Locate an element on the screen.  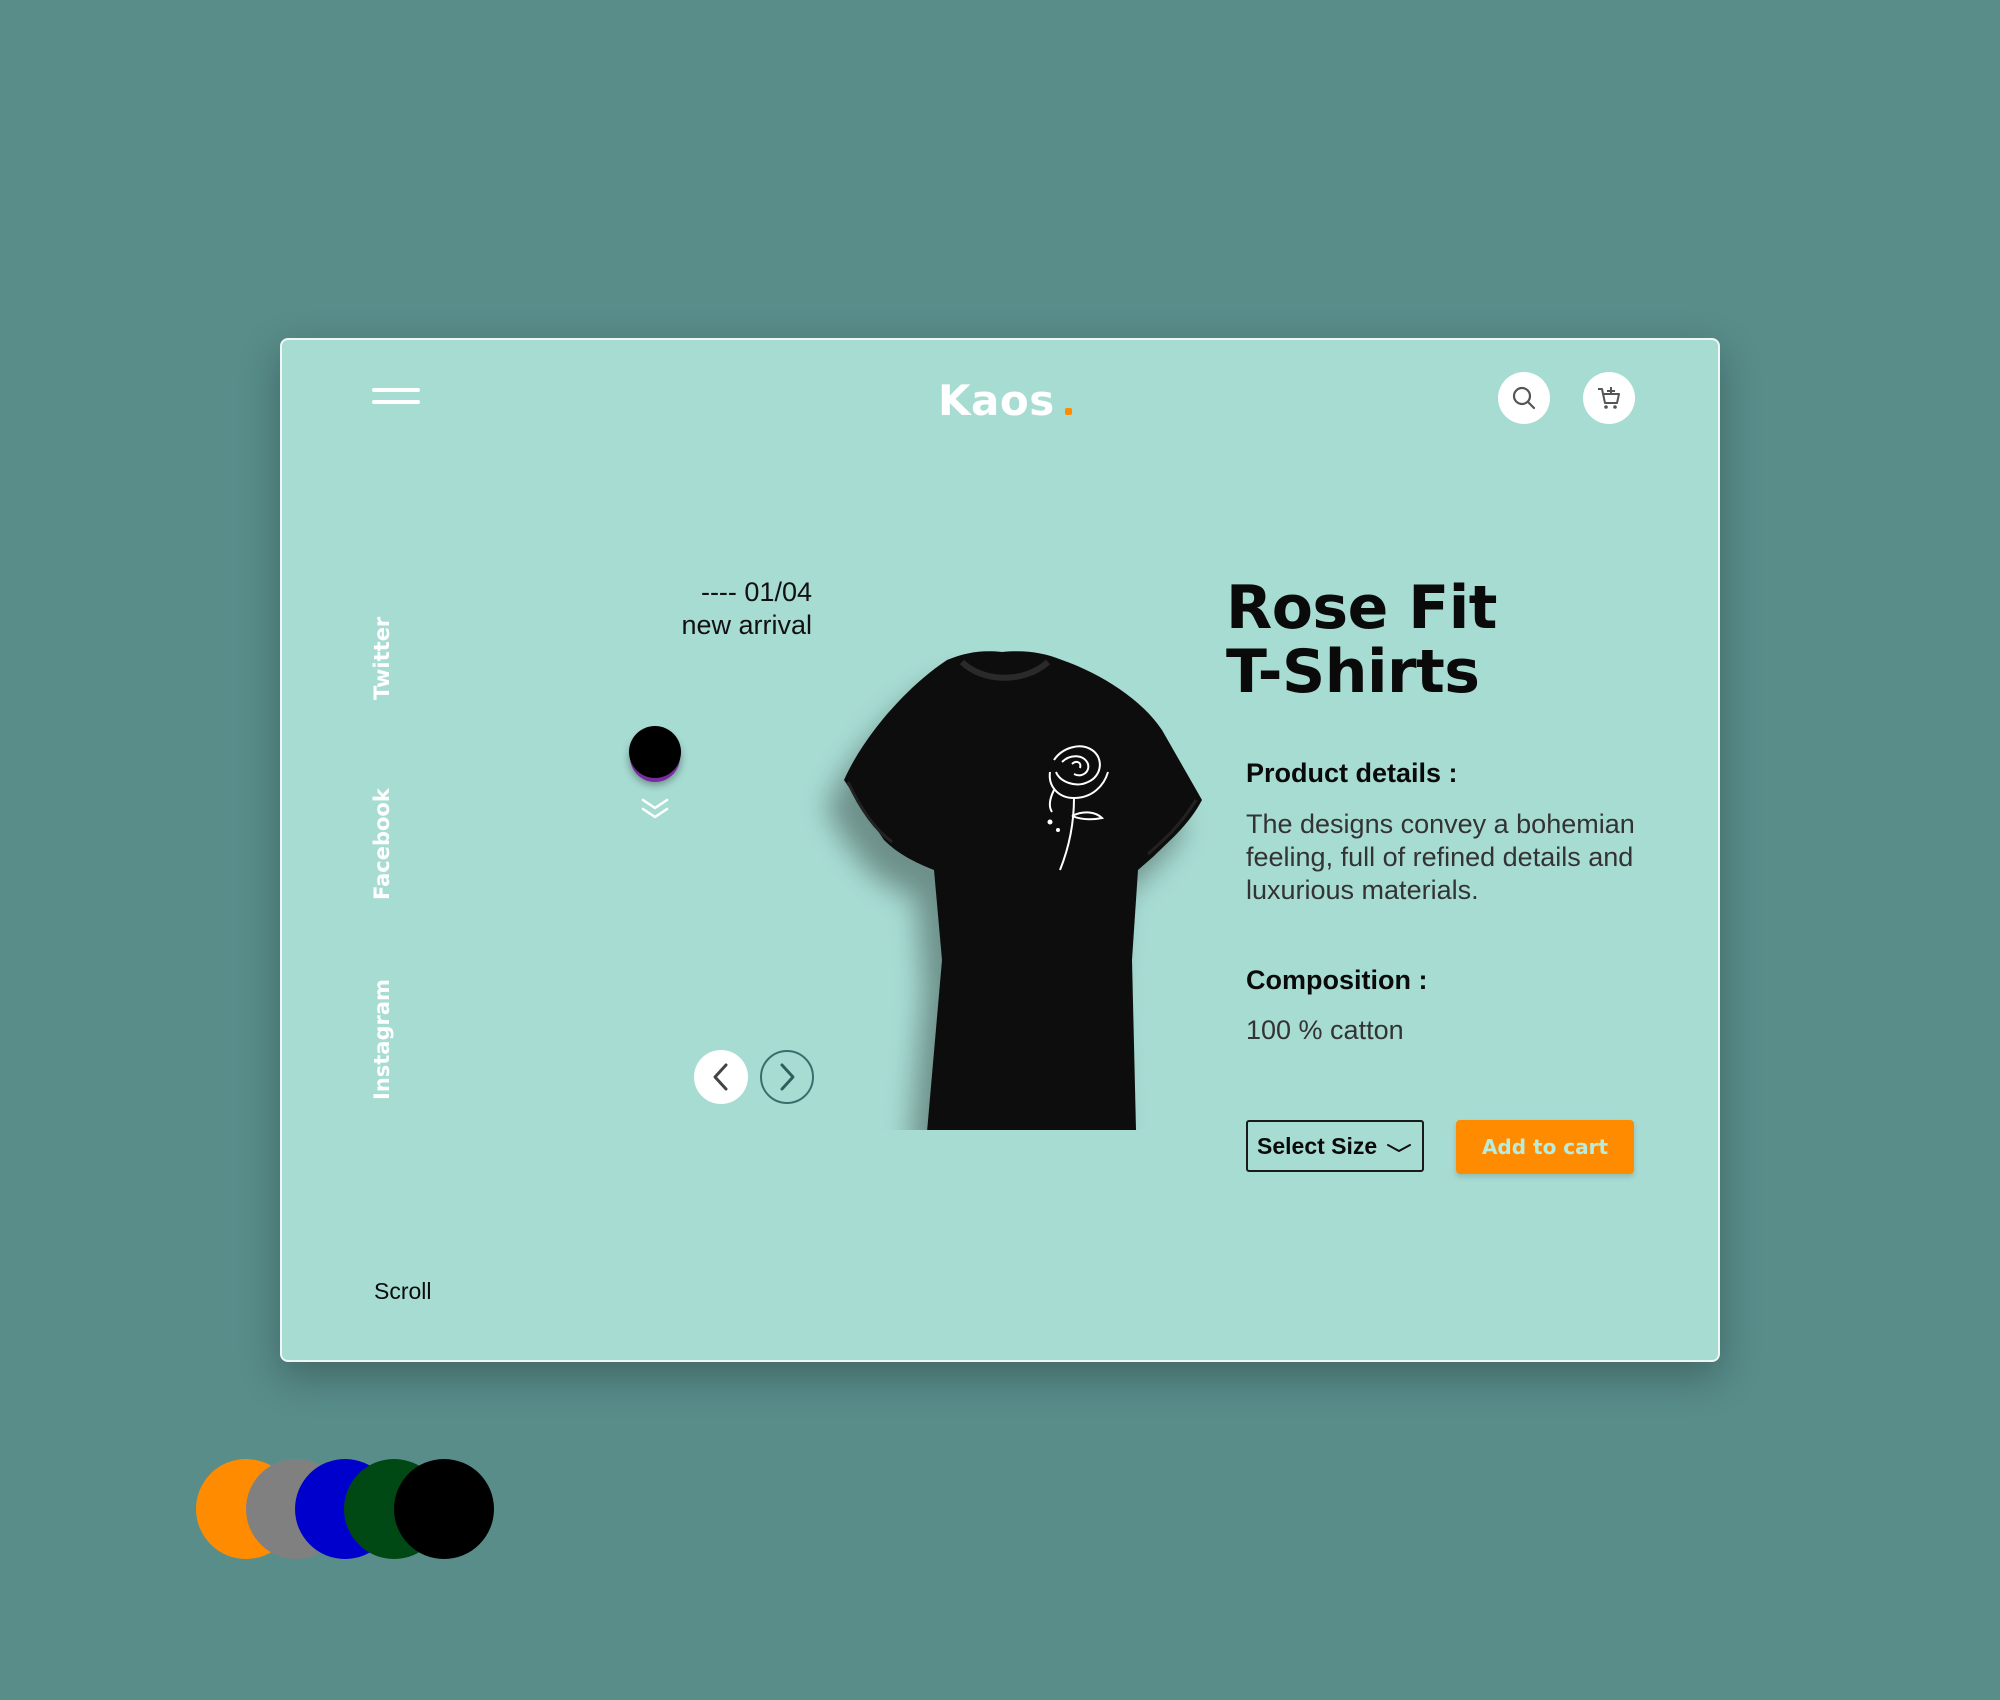
logo: Kaos is located at coordinates (1005, 400).